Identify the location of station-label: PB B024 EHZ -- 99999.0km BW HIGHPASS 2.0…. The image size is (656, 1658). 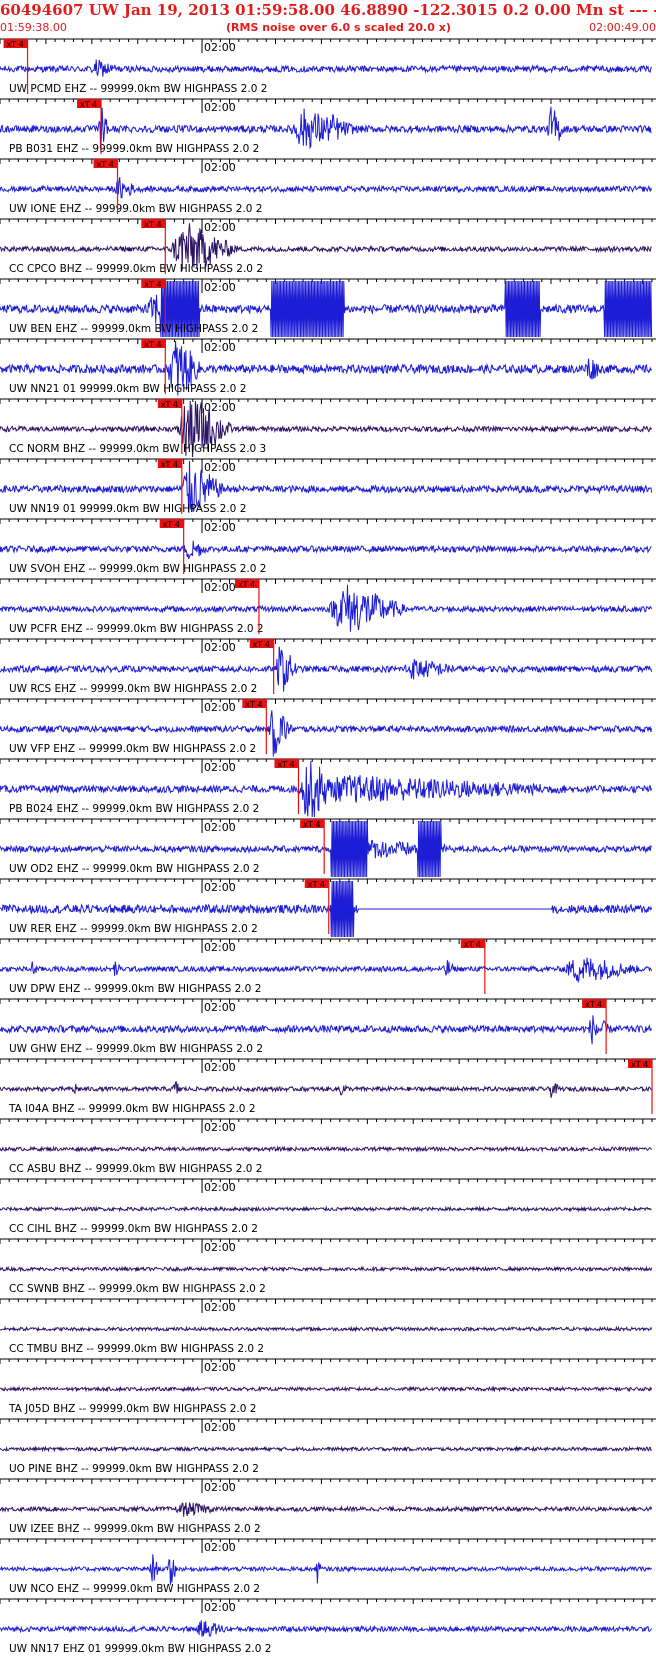
(134, 809).